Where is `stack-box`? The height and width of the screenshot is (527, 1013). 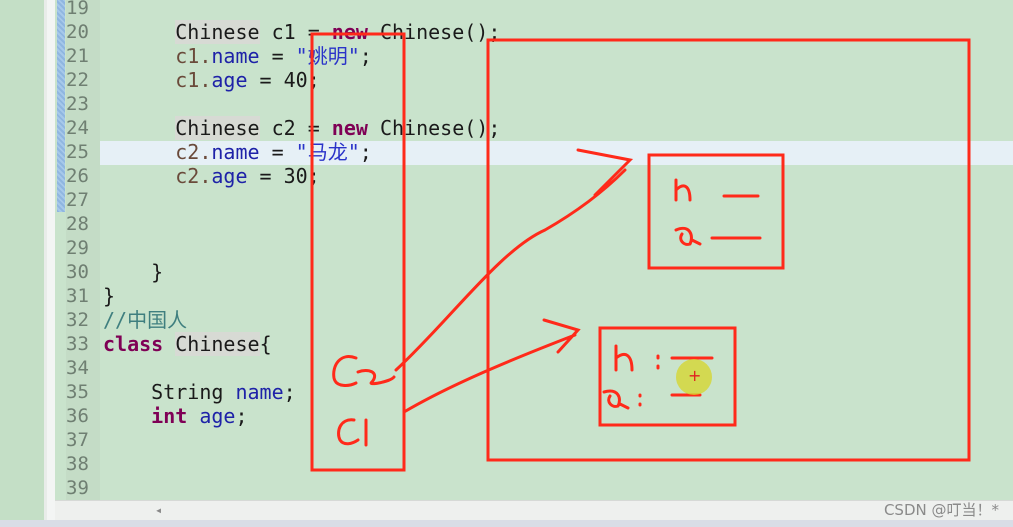 stack-box is located at coordinates (358, 252).